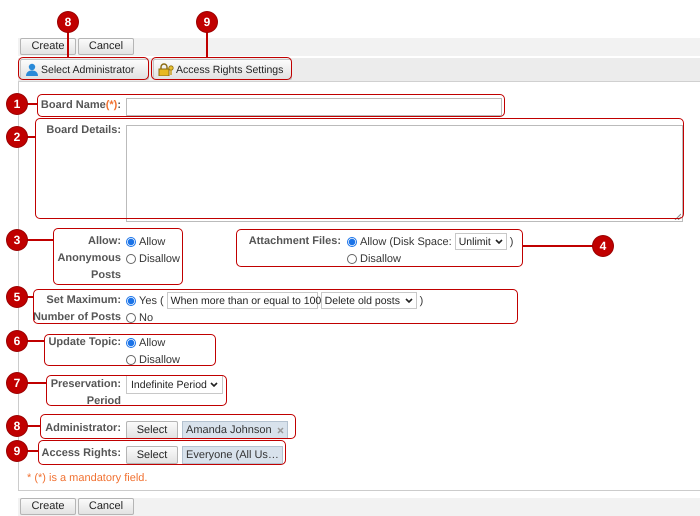  Describe the element at coordinates (146, 318) in the screenshot. I see `option-label: No` at that location.